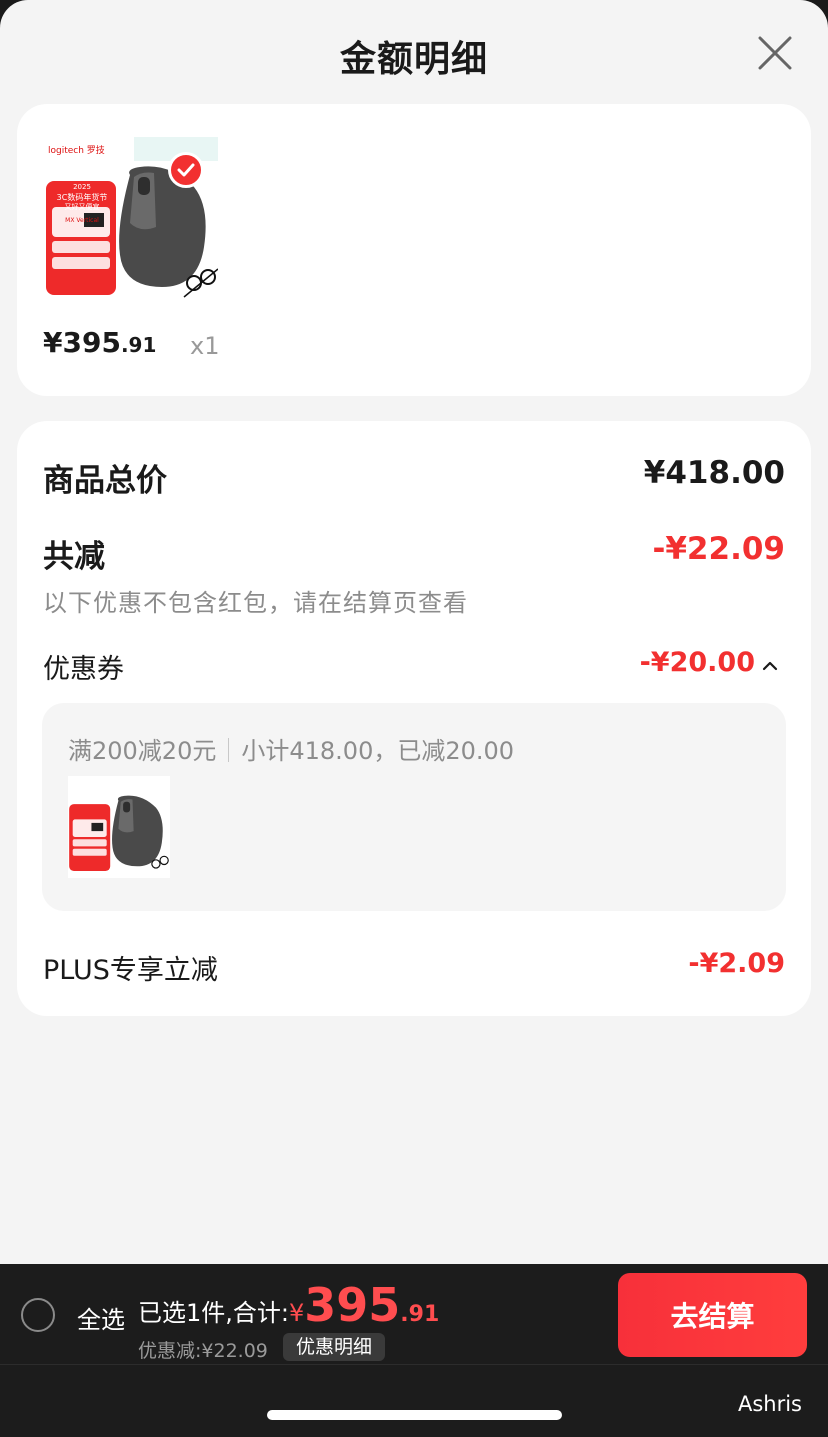  Describe the element at coordinates (255, 603) in the screenshot. I see `discount-note: 以下优惠不包含红包，请在结算页查看` at that location.